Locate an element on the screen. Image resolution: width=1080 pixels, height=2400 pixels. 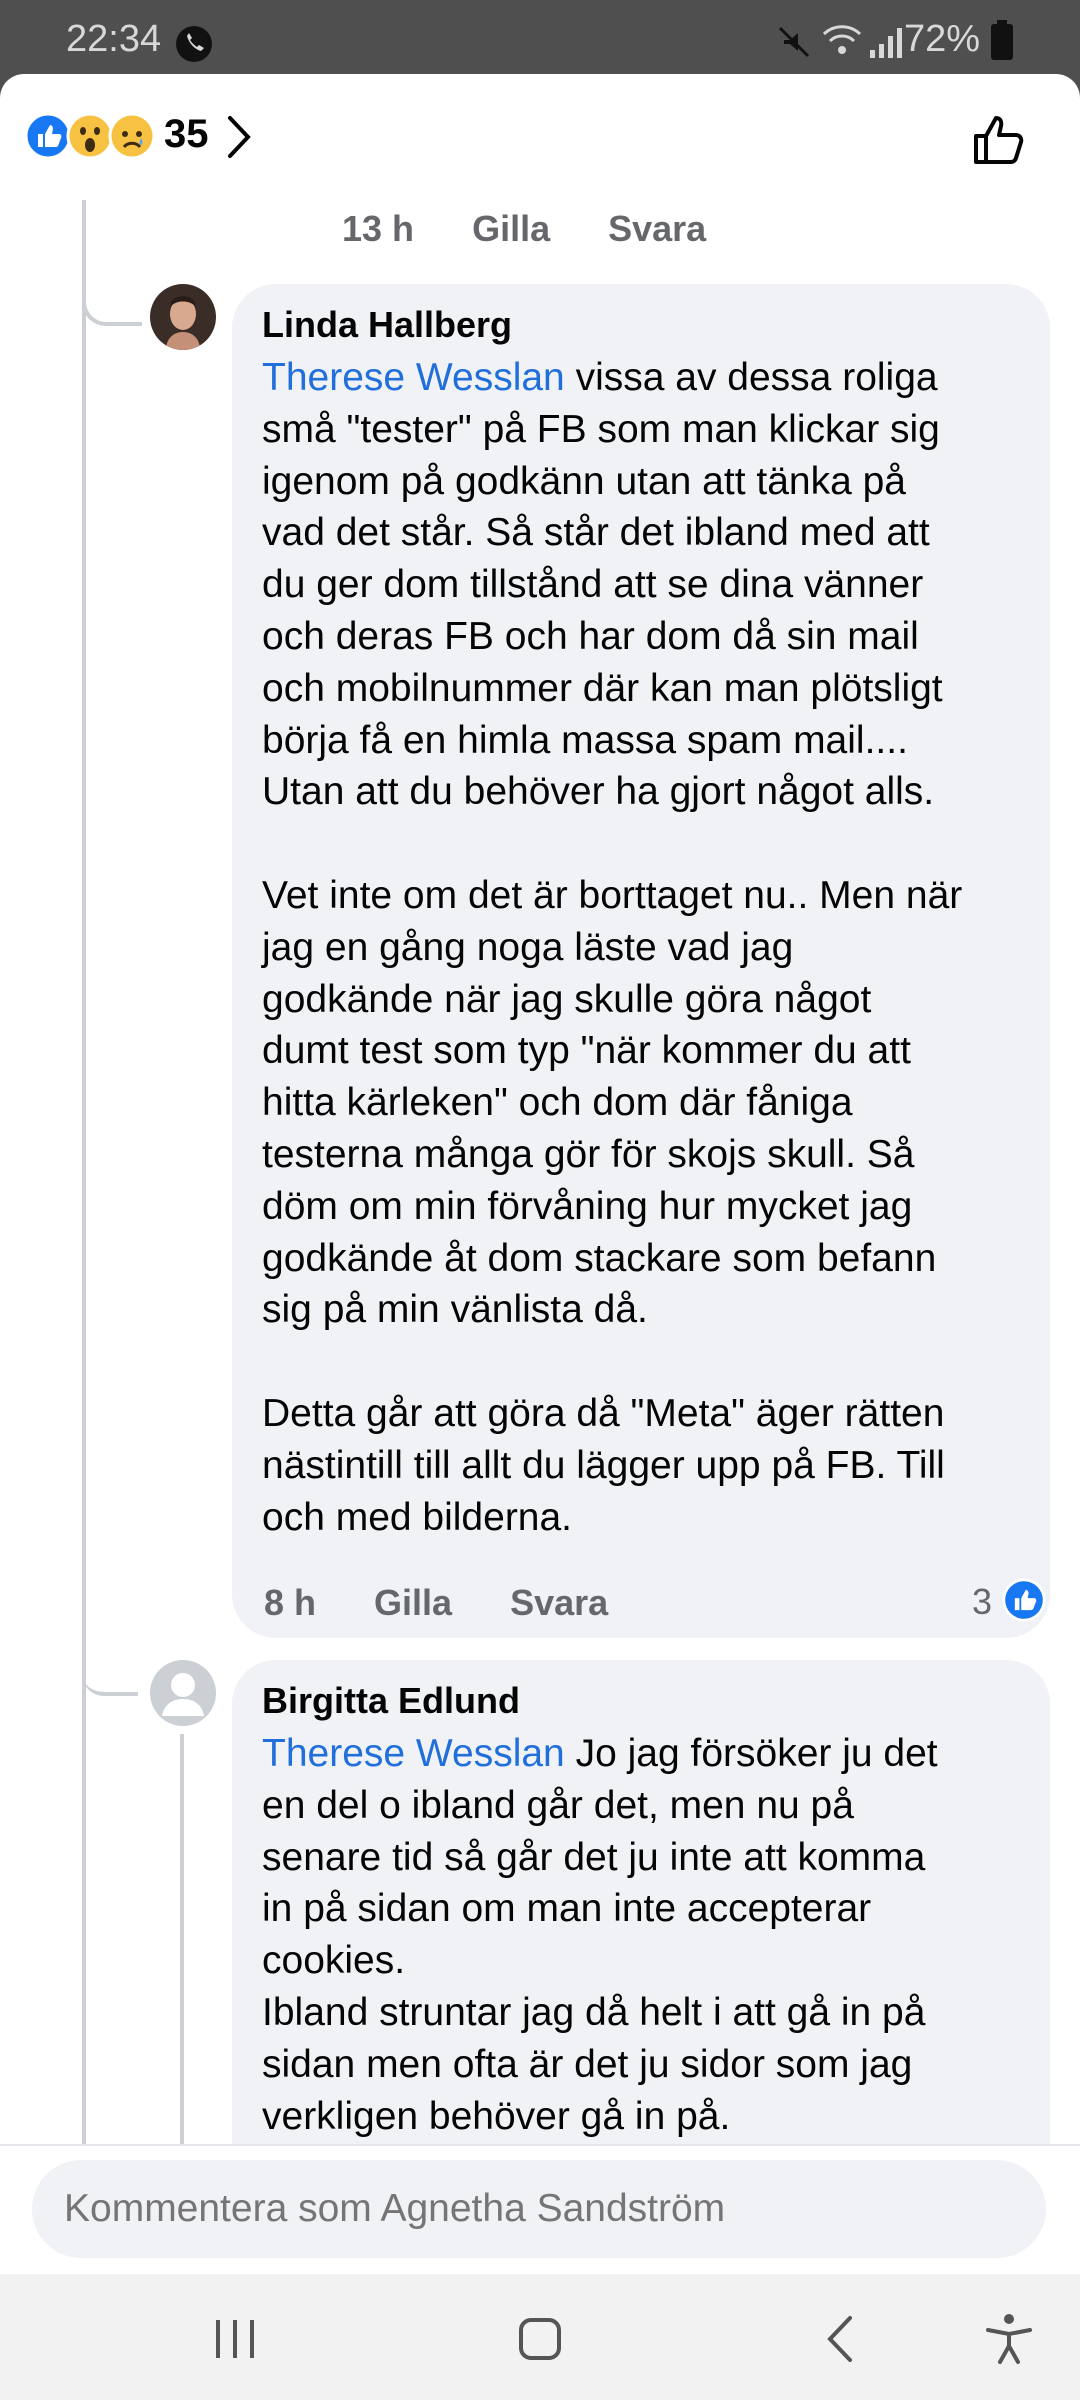
like-outline-icon is located at coordinates (999, 139).